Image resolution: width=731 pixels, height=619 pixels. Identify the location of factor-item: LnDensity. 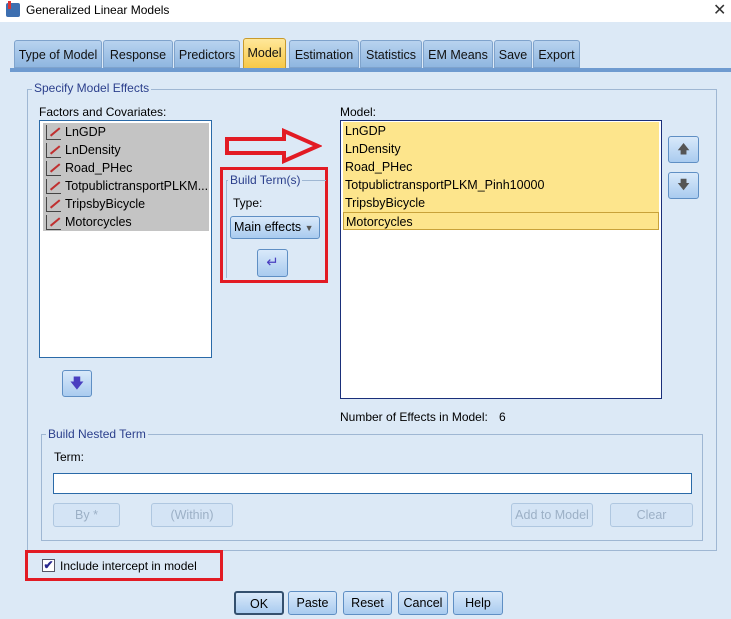
(126, 150).